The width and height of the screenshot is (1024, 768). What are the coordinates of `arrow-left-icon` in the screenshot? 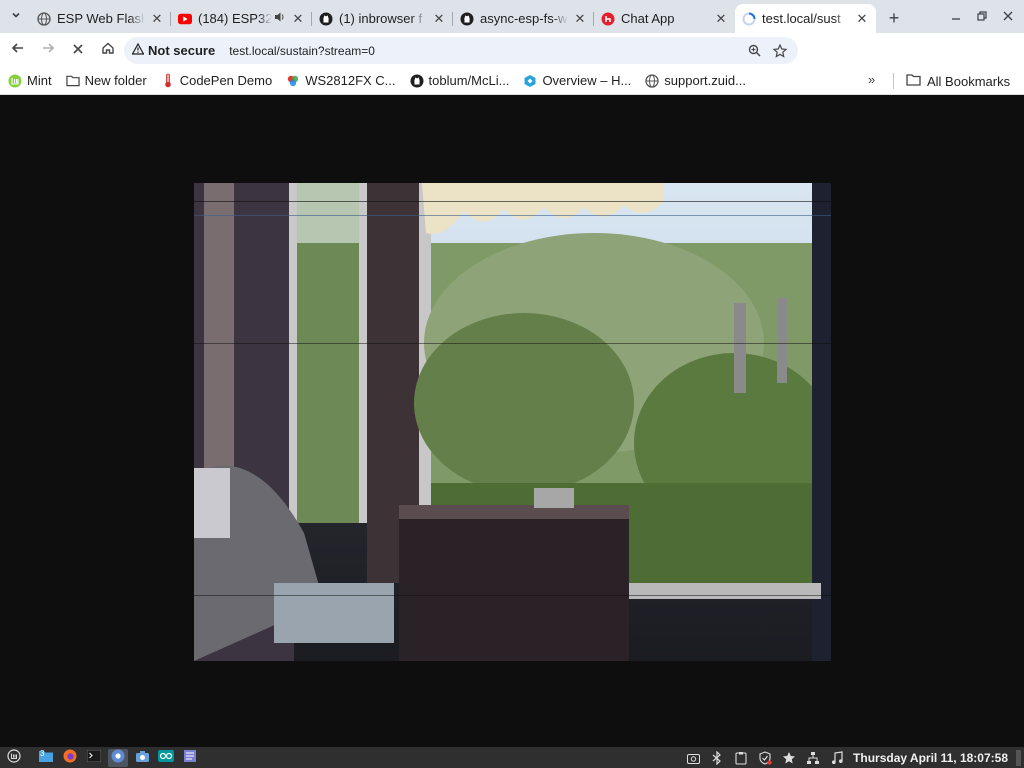 It's located at (18, 50).